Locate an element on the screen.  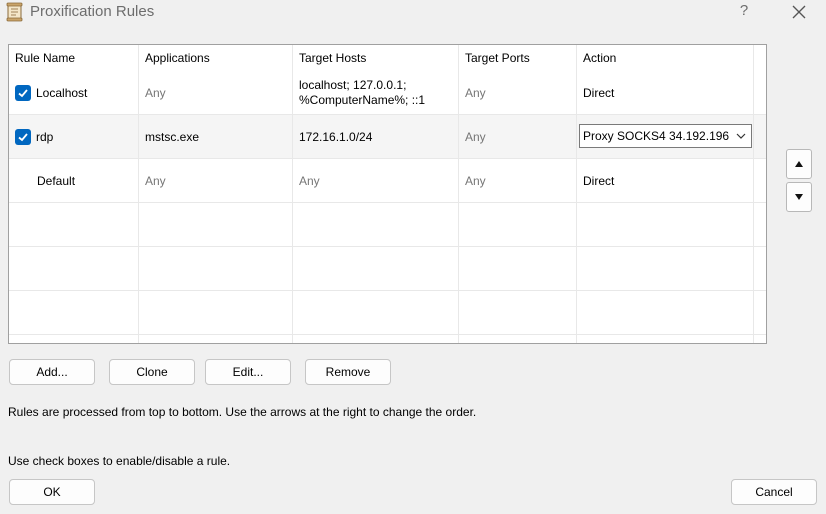
move-down-button is located at coordinates (799, 197).